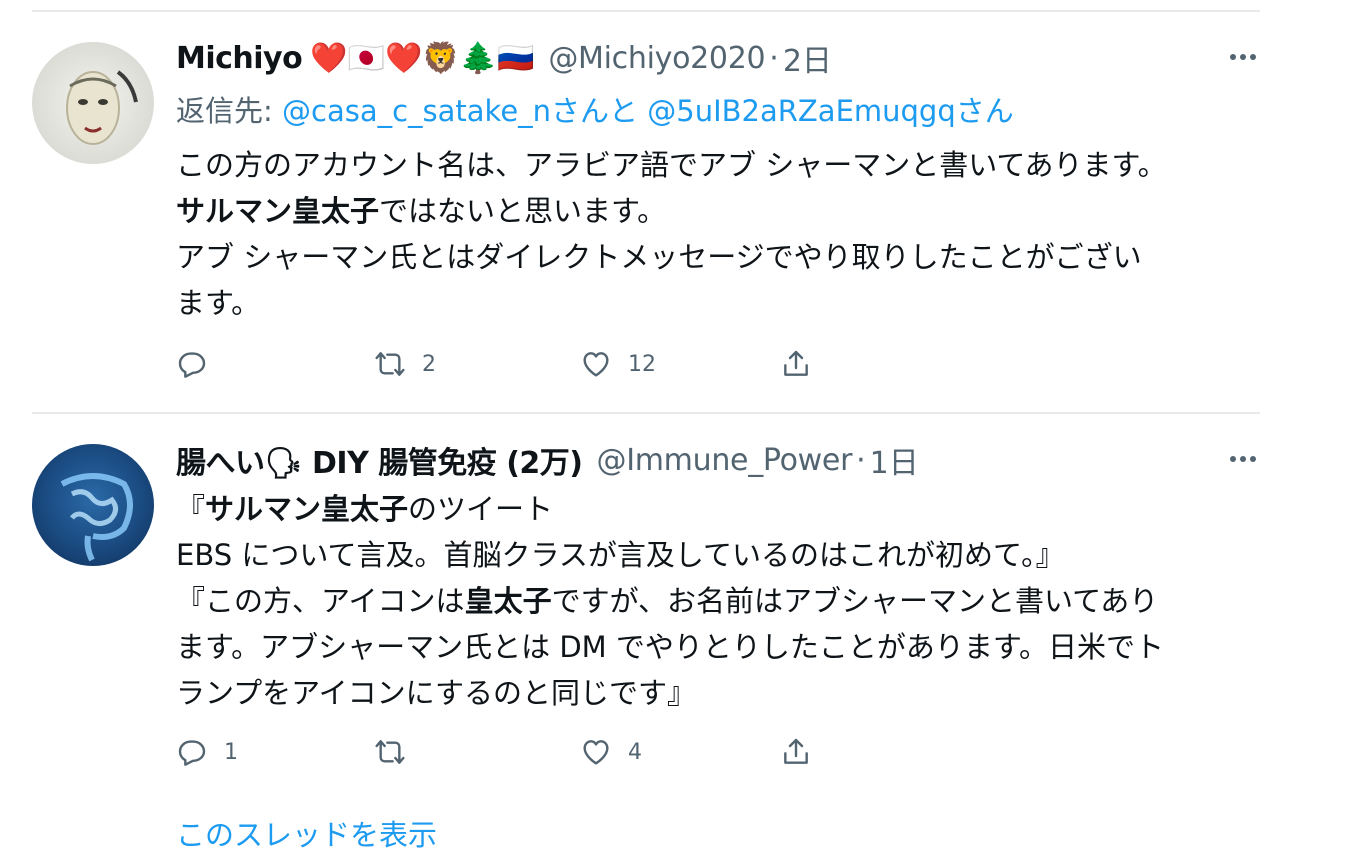 The width and height of the screenshot is (1360, 863). What do you see at coordinates (421, 211) in the screenshot?
I see `text-line: サルマン皇太子ではないと思います。` at bounding box center [421, 211].